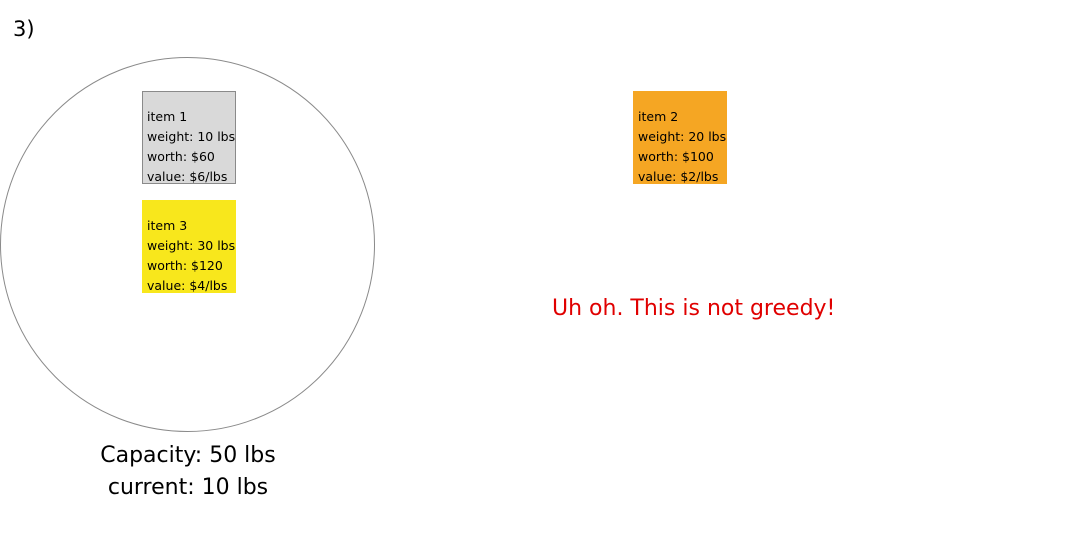 The height and width of the screenshot is (536, 1065). What do you see at coordinates (191, 136) in the screenshot?
I see `item-1-weight: weight: 10 lbs` at bounding box center [191, 136].